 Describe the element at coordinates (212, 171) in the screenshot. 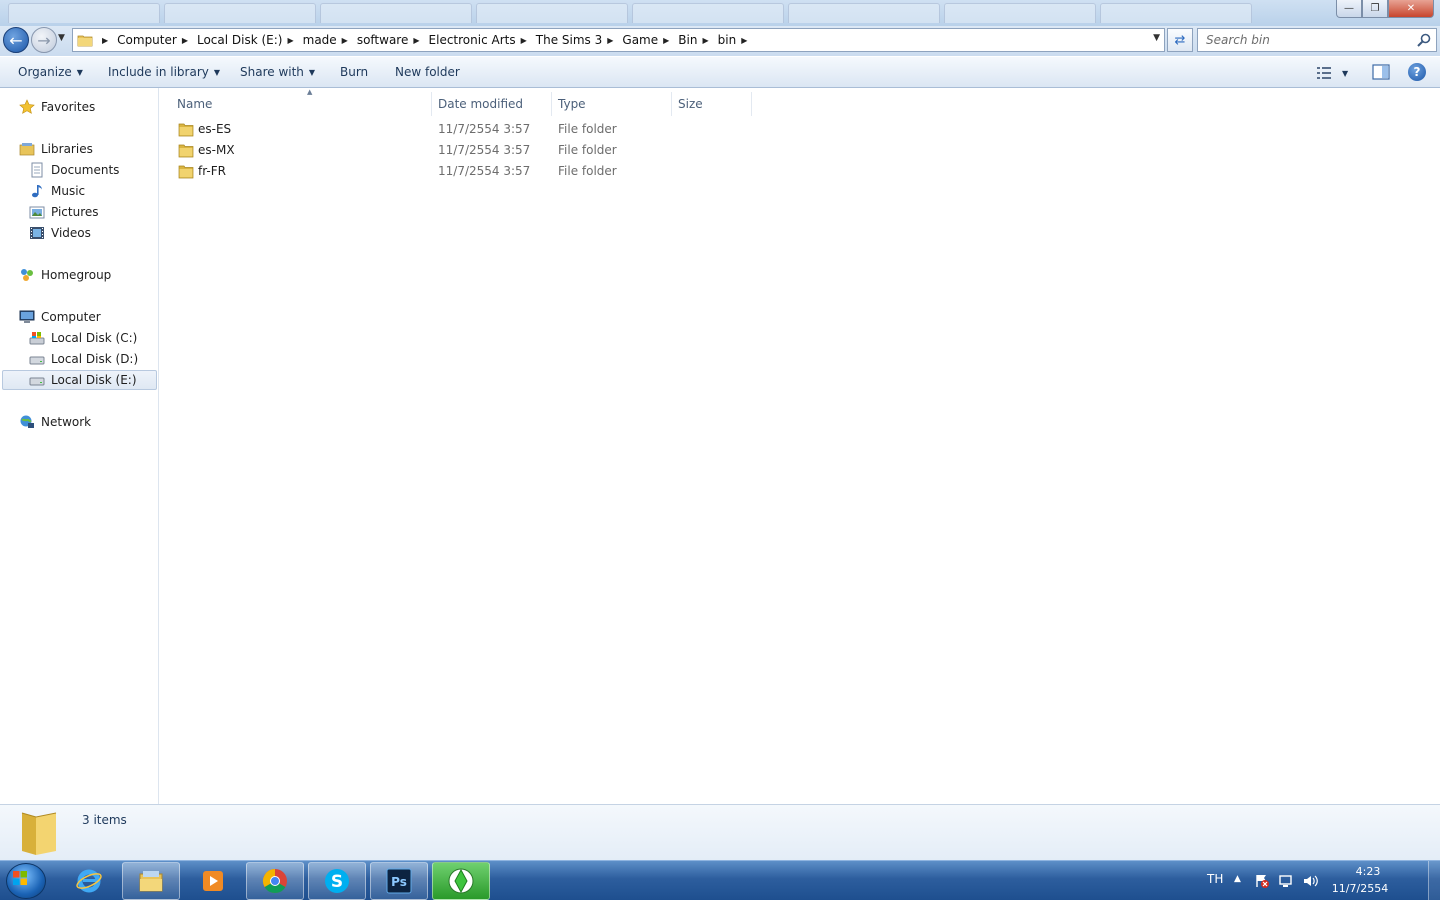

I see `file-name: fr-FR` at that location.